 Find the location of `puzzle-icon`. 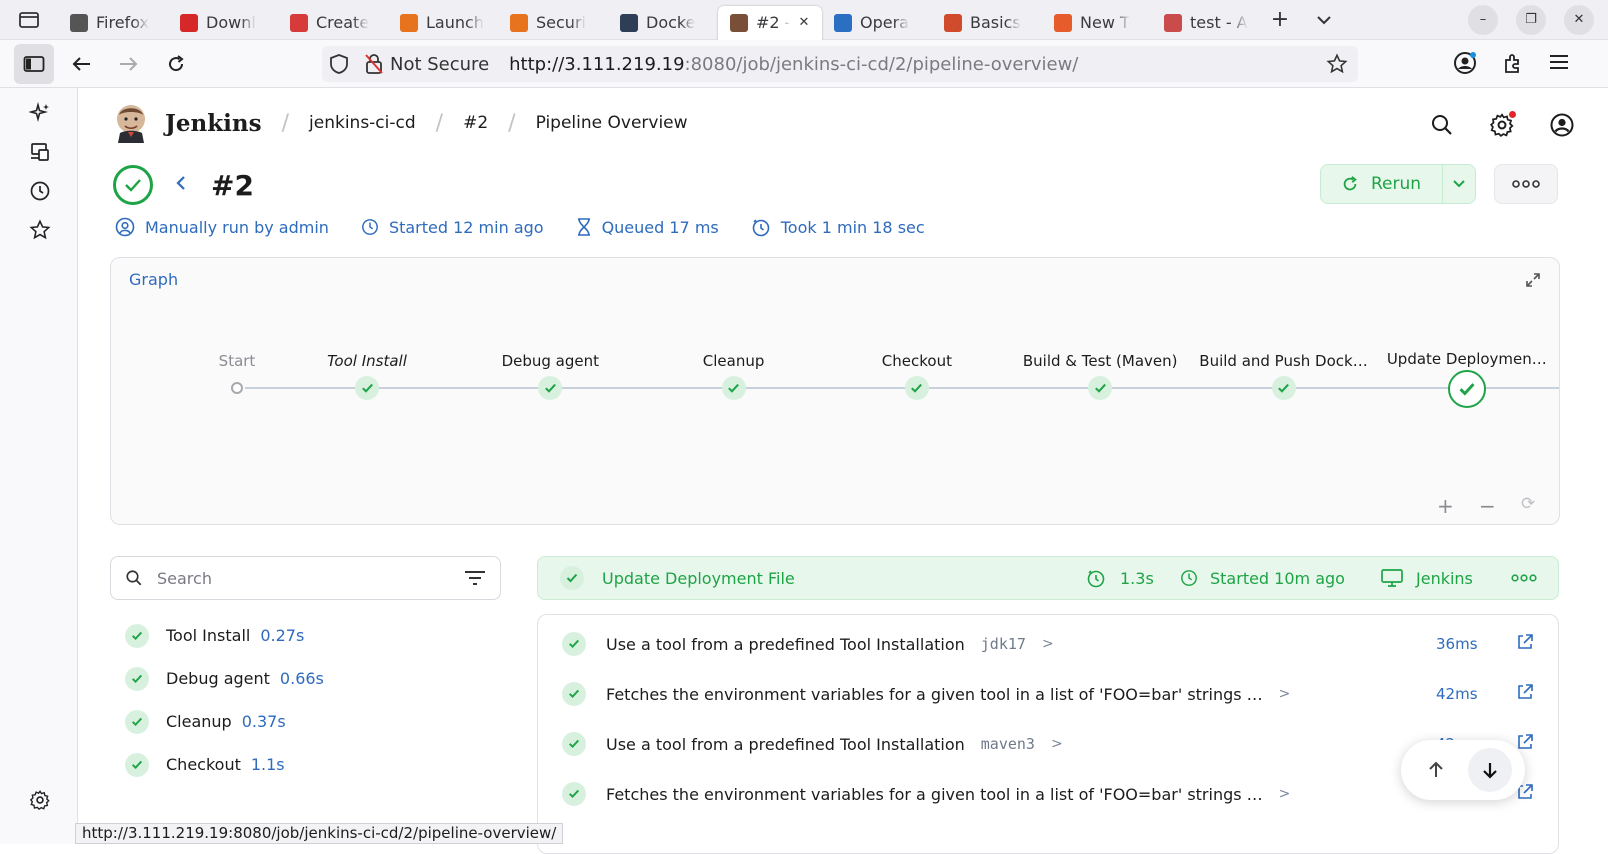

puzzle-icon is located at coordinates (1512, 63).